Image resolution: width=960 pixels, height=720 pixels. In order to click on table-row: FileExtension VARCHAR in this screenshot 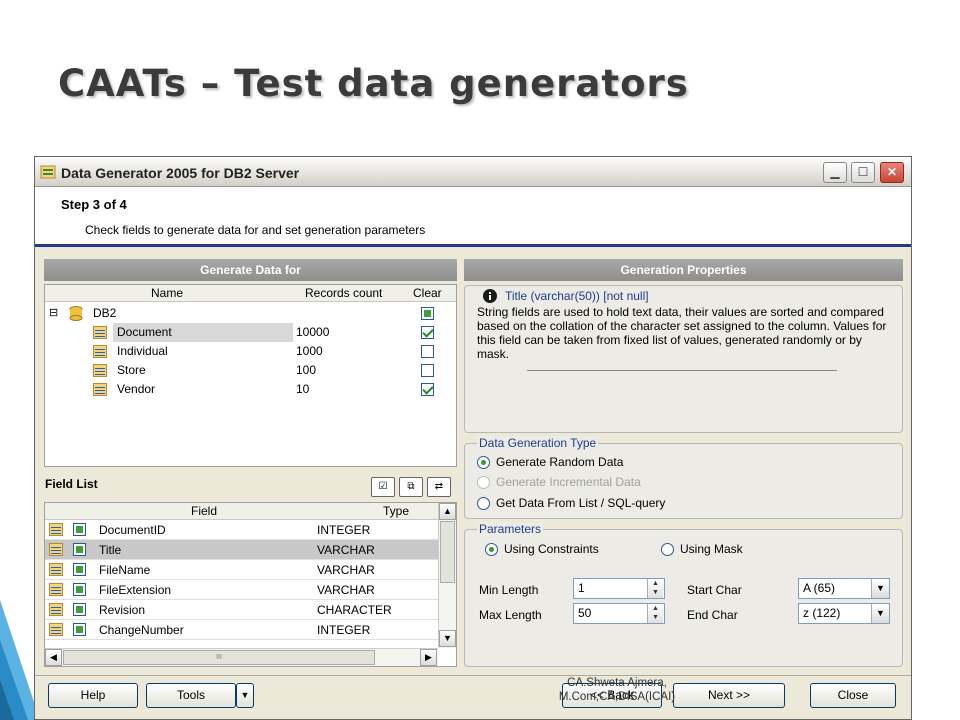, I will do `click(241, 590)`.